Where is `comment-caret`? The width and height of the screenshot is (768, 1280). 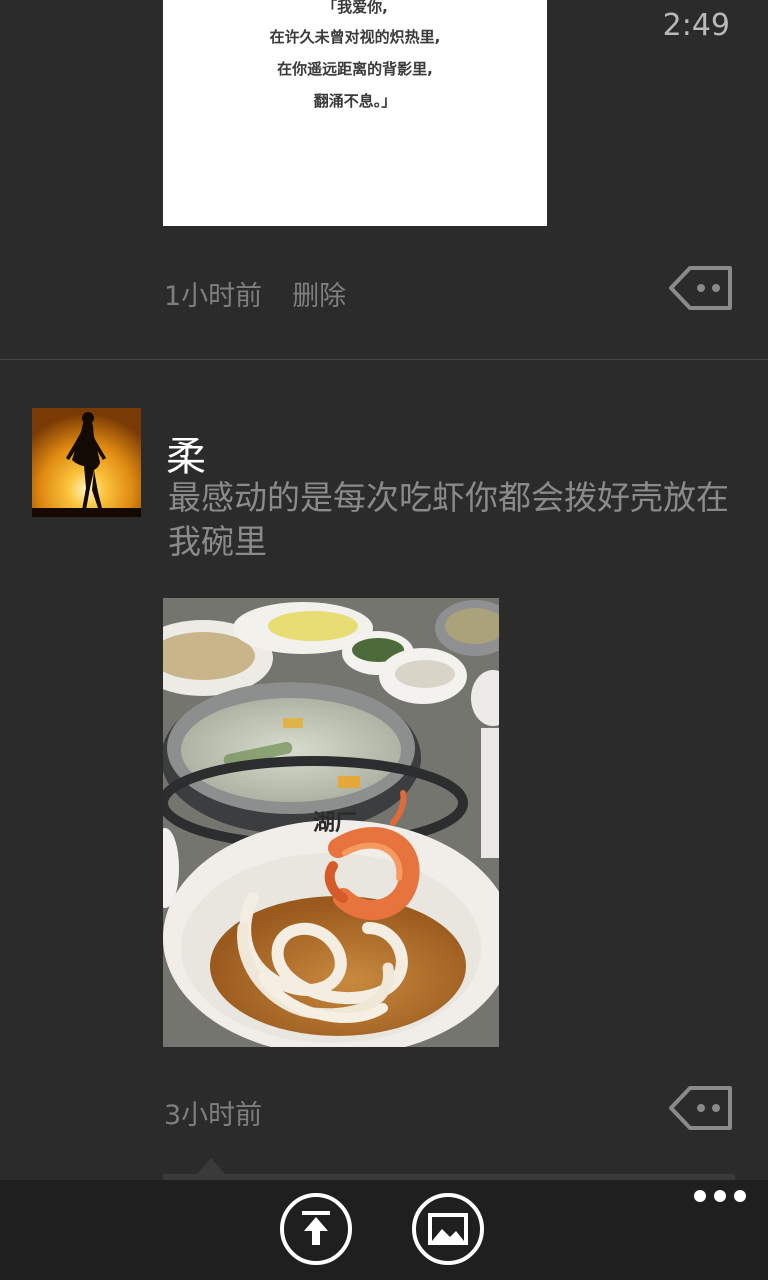 comment-caret is located at coordinates (211, 1166).